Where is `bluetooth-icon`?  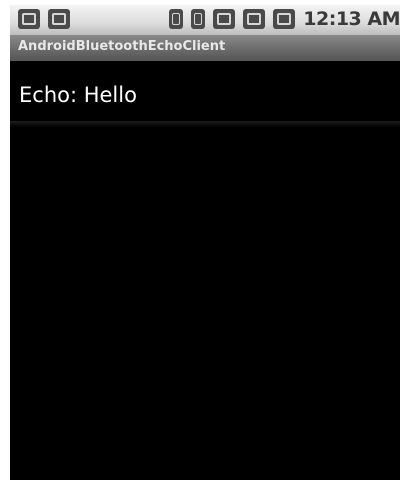
bluetooth-icon is located at coordinates (176, 19).